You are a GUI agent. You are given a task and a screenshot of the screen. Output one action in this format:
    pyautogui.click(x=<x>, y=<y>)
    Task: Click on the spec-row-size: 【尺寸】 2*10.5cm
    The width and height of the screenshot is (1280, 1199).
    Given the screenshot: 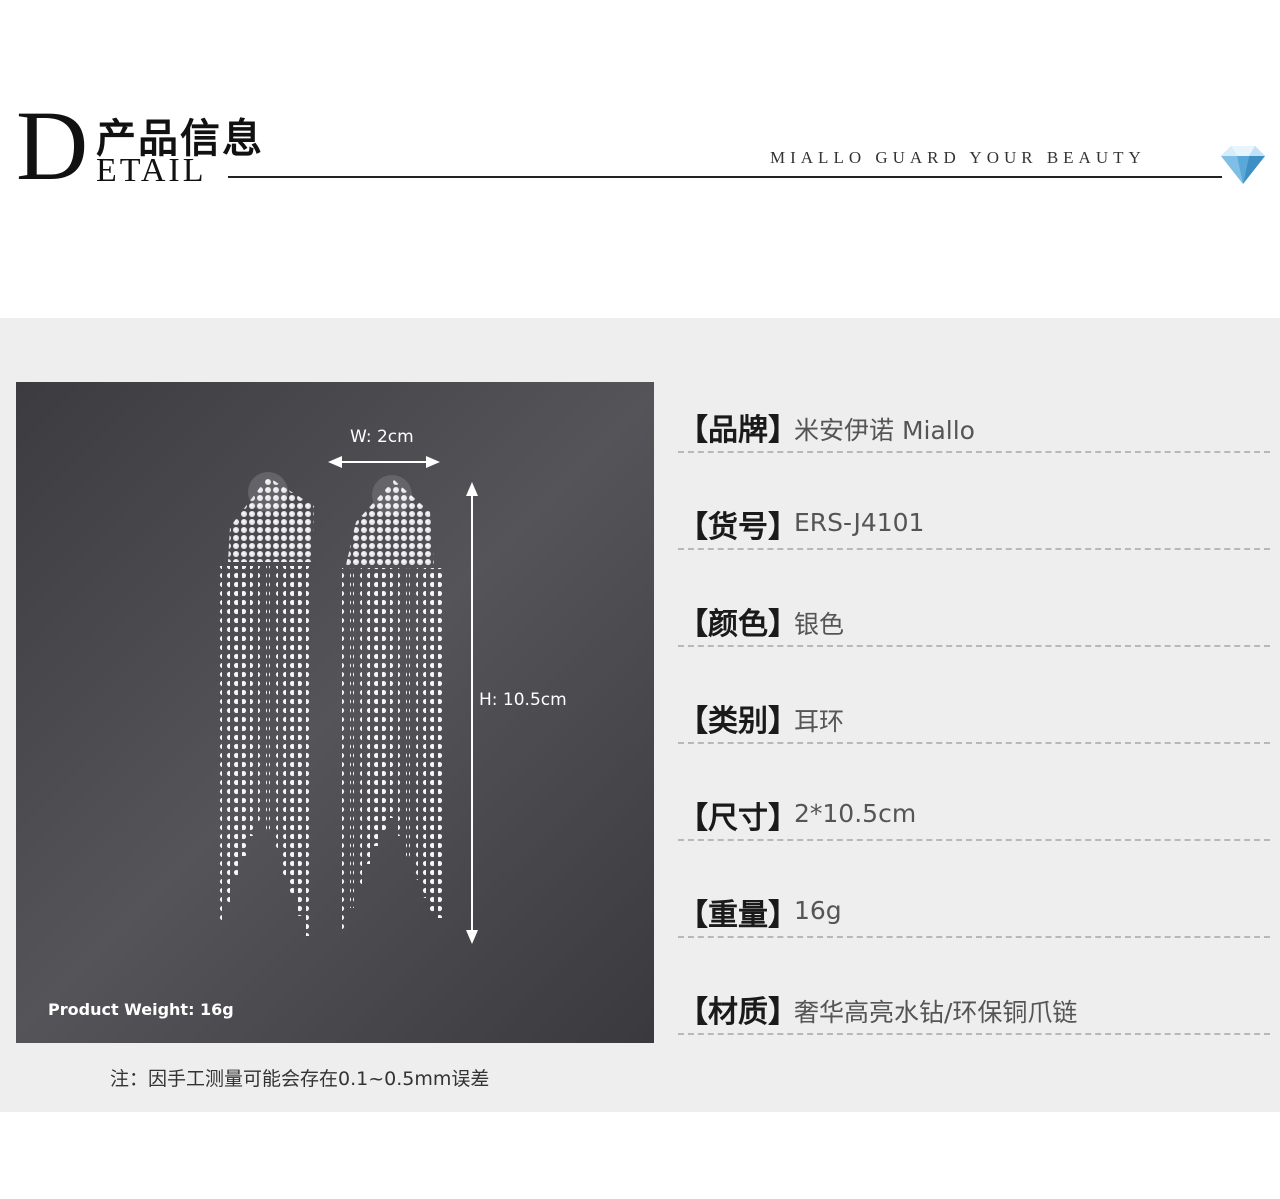 What is the action you would take?
    pyautogui.click(x=974, y=833)
    